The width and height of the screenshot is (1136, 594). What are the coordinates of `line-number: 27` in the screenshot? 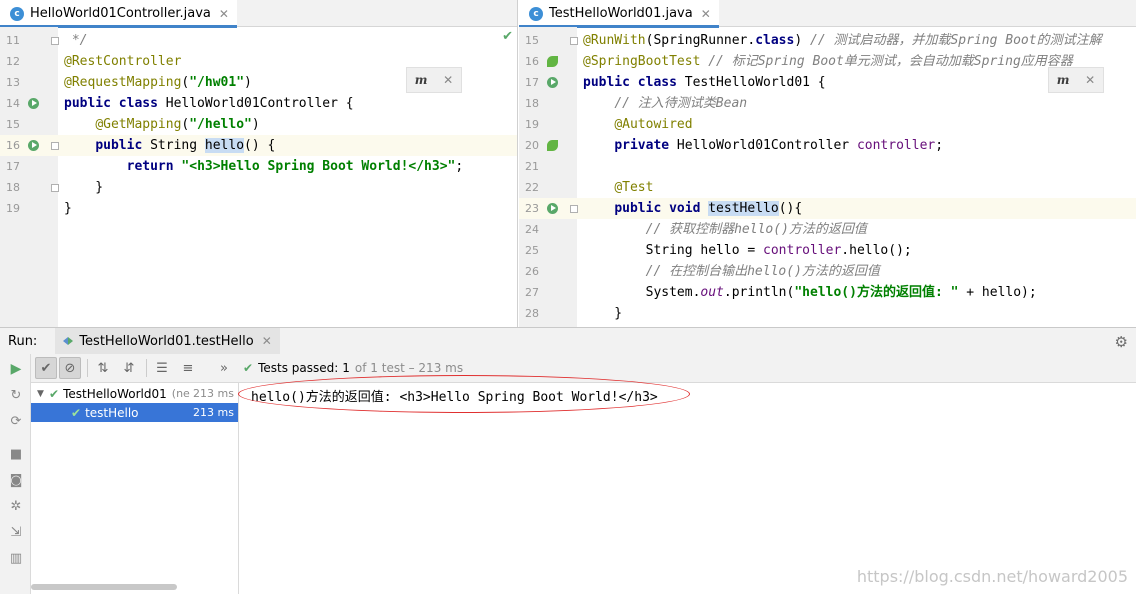 It's located at (532, 292).